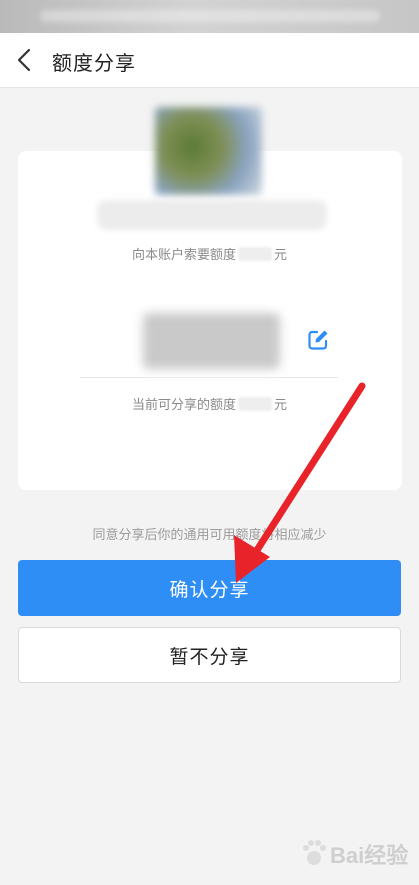  What do you see at coordinates (209, 535) in the screenshot?
I see `share-notice: 同意分享后你的通用可用额度将相应减少` at bounding box center [209, 535].